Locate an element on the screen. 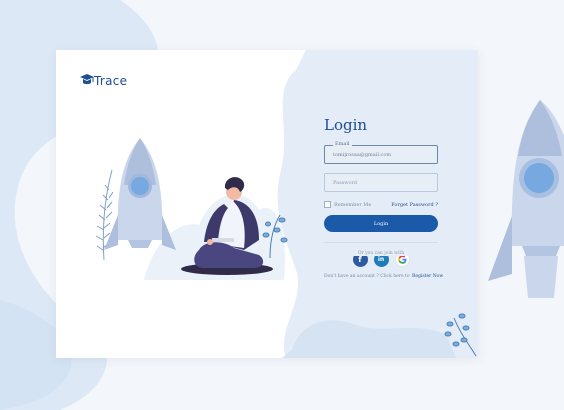 The image size is (564, 410). email-label: Email is located at coordinates (342, 144).